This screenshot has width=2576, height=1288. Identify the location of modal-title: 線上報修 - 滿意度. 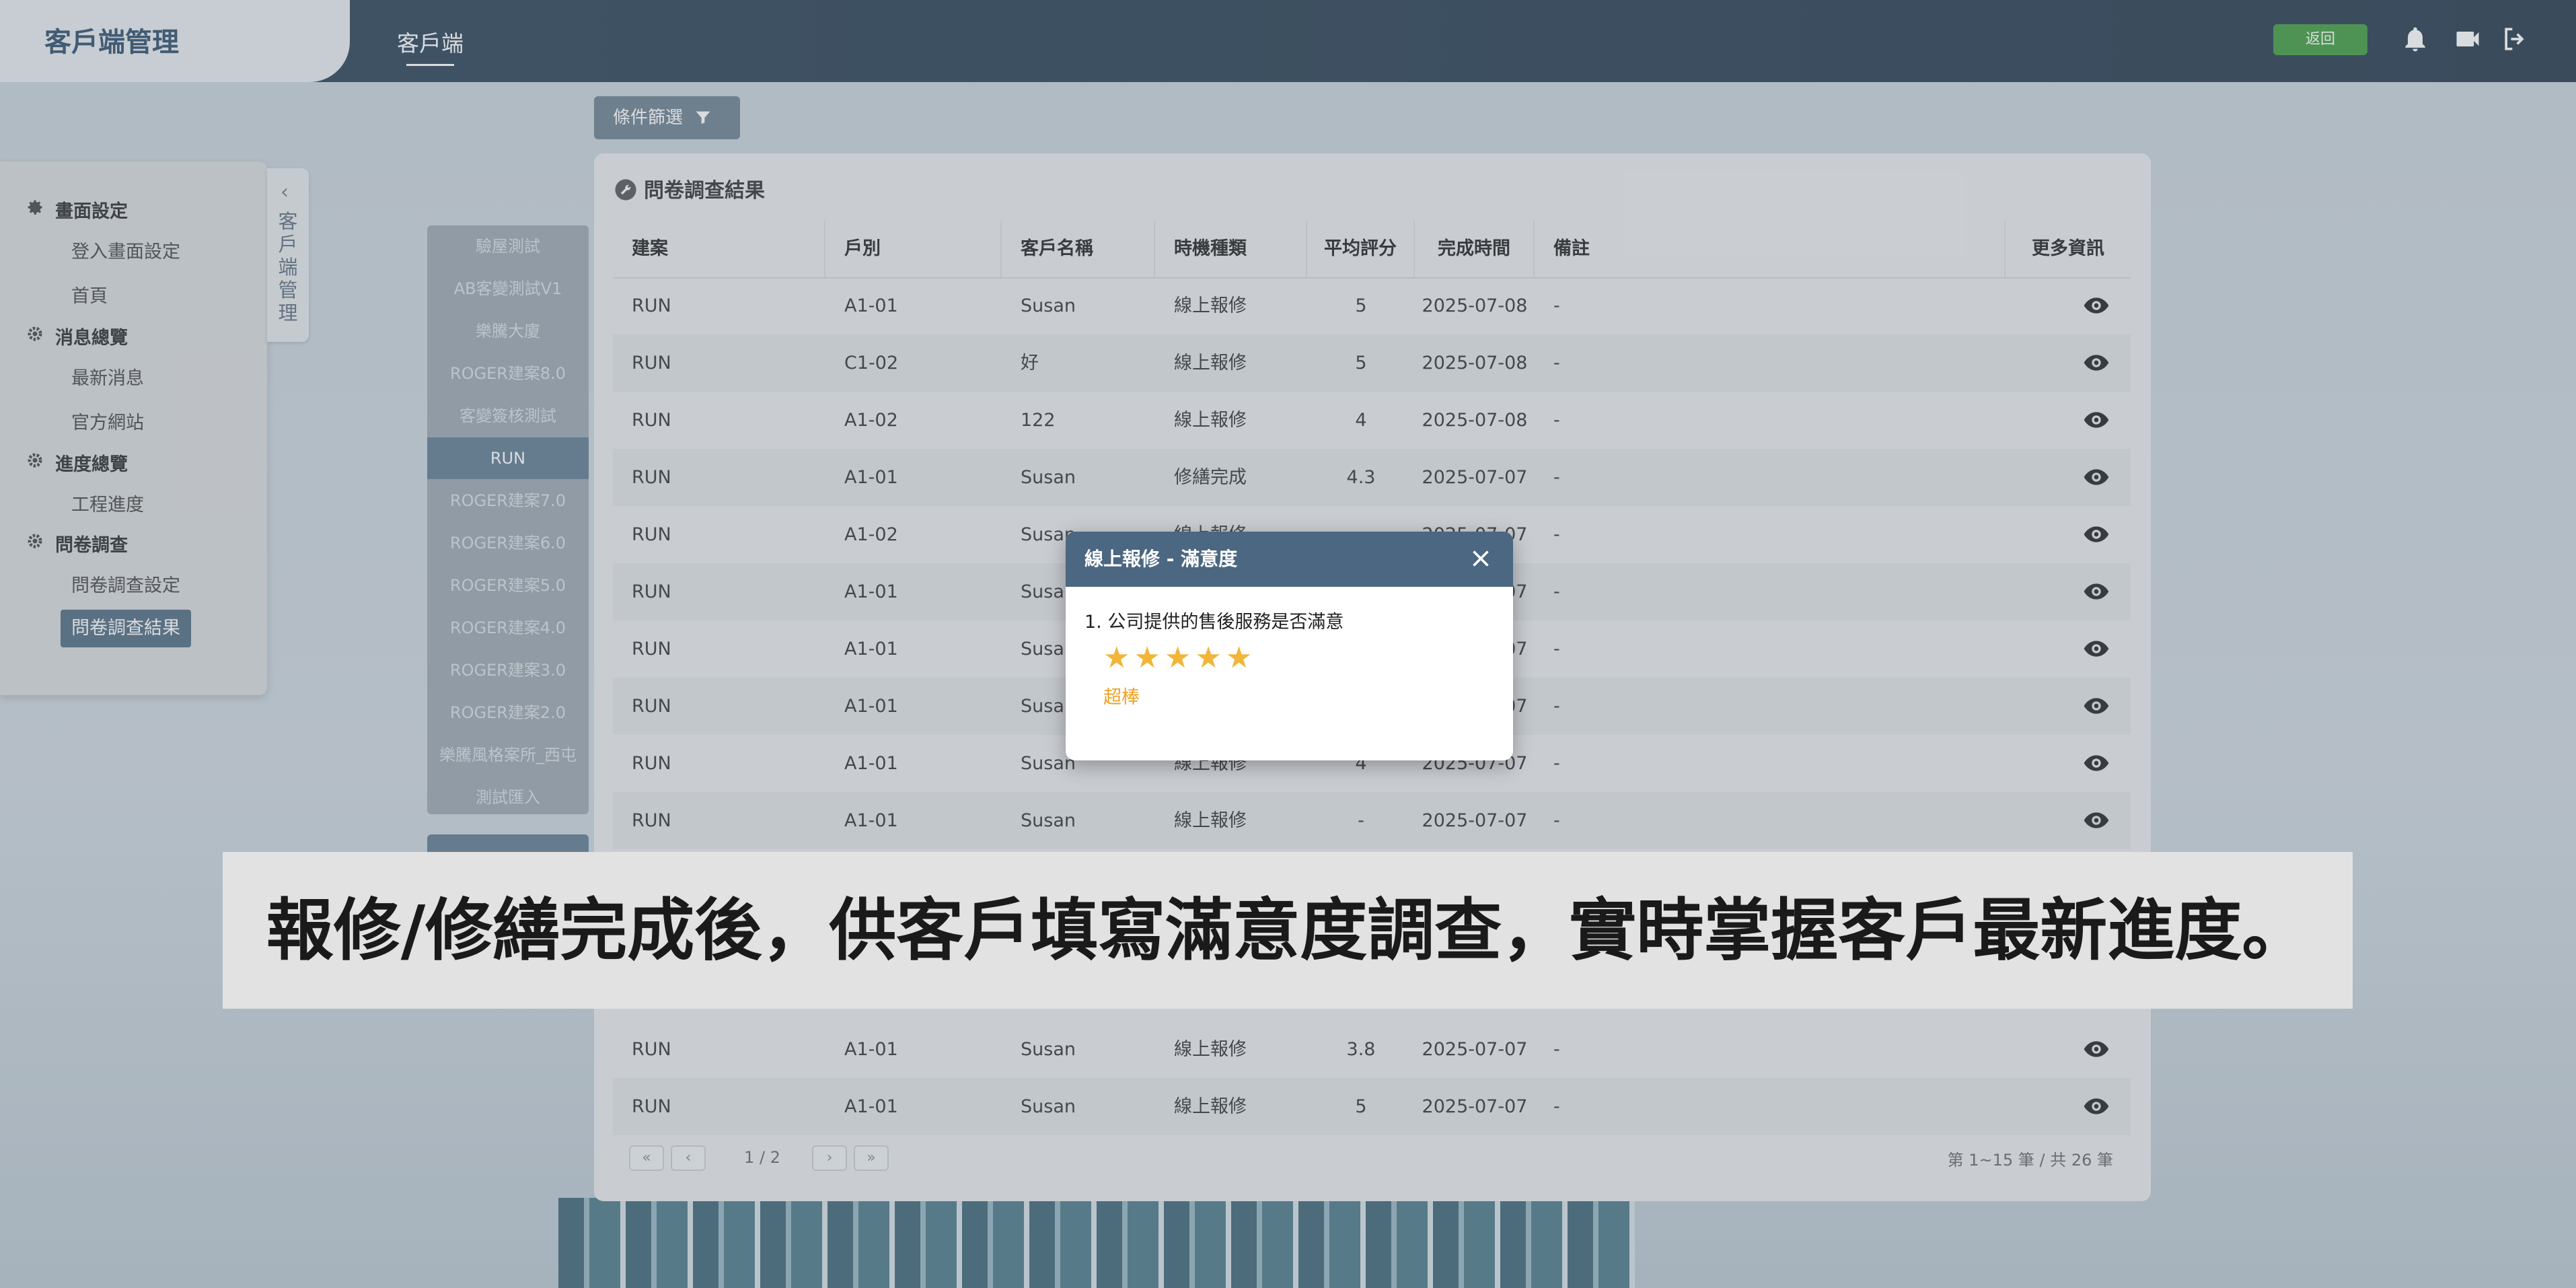
(1161, 559).